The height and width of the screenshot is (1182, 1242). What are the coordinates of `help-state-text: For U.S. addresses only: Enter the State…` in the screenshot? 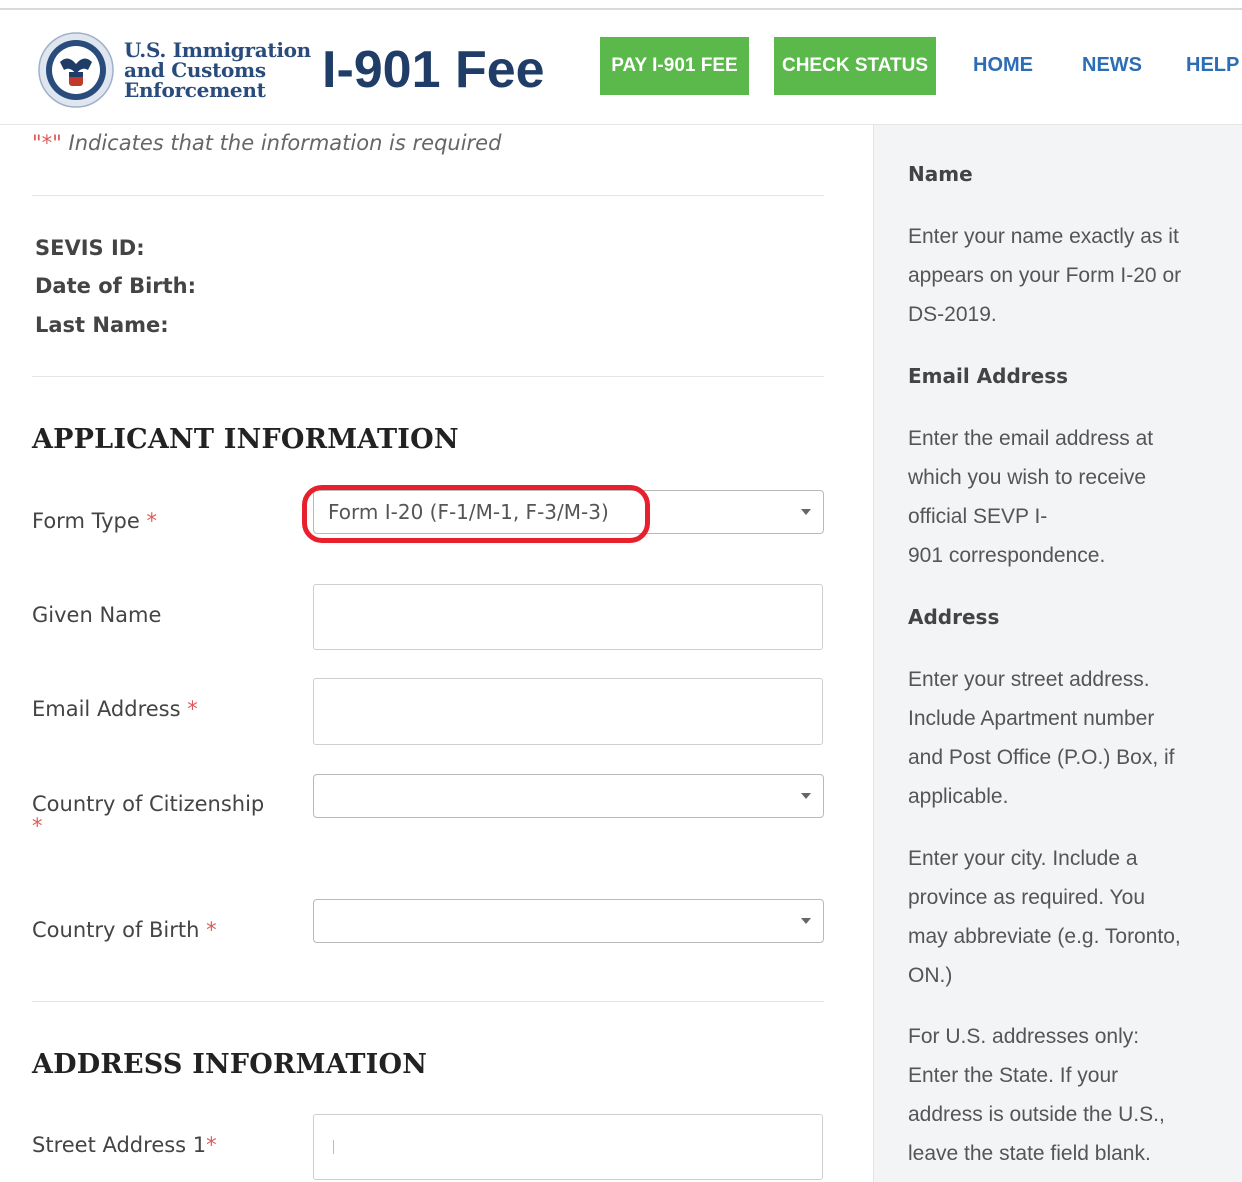 It's located at (1068, 1095).